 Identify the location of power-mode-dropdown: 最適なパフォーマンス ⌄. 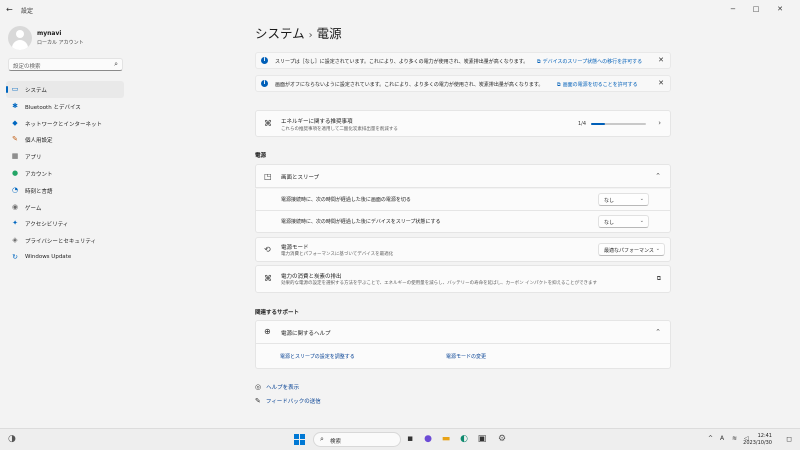
(631, 249).